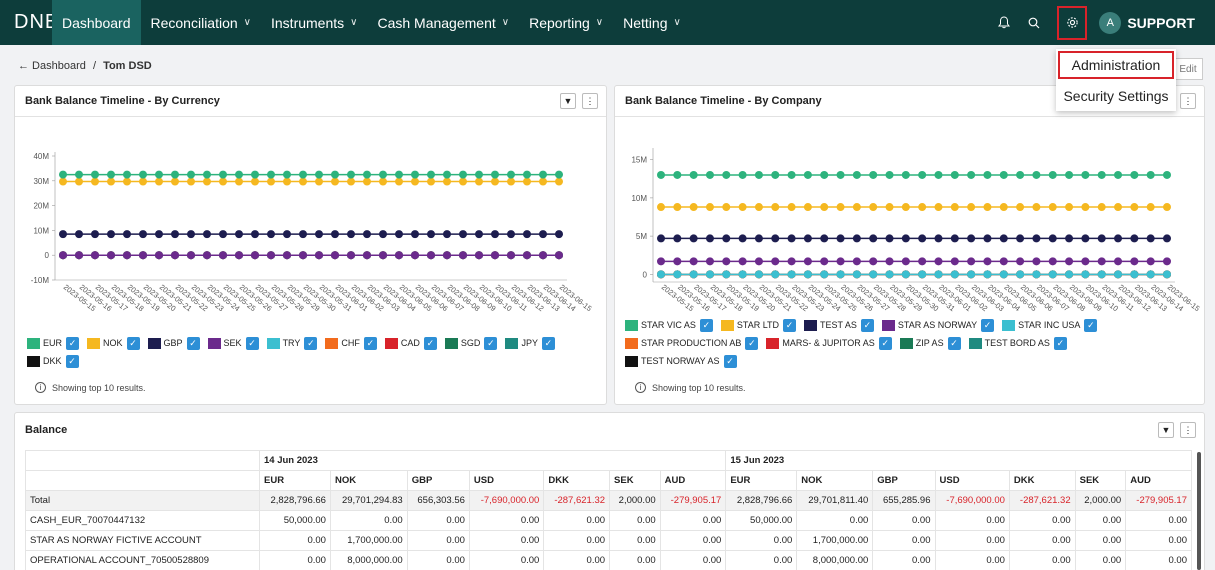 The height and width of the screenshot is (570, 1215). Describe the element at coordinates (930, 343) in the screenshot. I see `legend-item: ZIP AS ✓` at that location.